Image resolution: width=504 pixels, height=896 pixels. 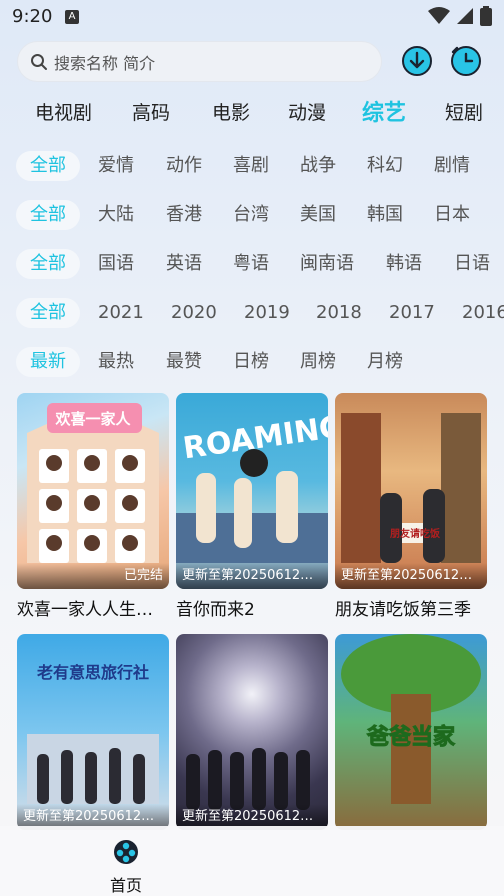 I want to click on signal-icon, so click(x=465, y=16).